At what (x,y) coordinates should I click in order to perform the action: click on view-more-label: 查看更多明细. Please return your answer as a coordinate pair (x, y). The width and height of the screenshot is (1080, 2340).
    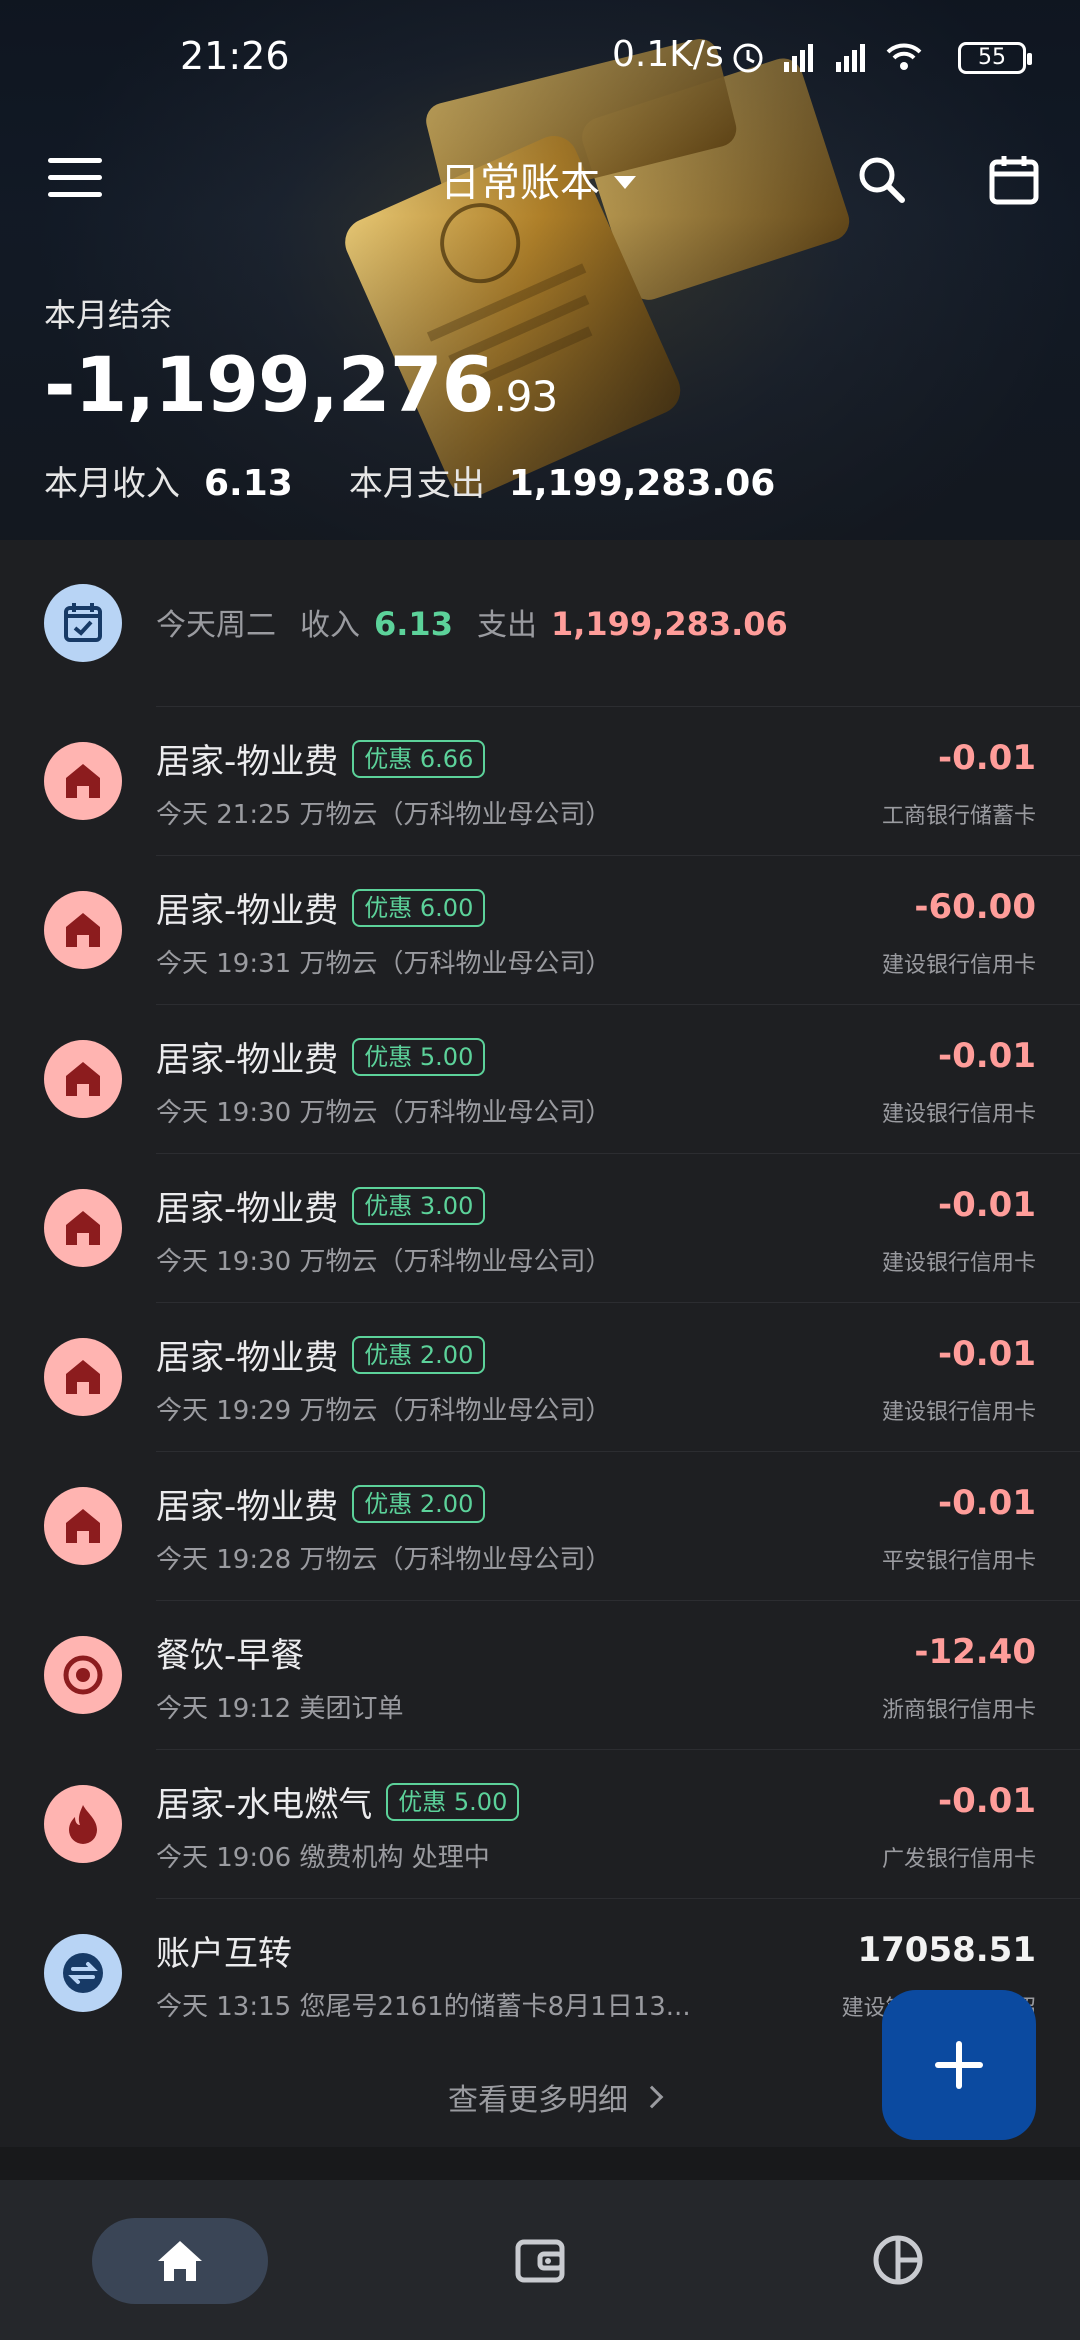
    Looking at the image, I should click on (538, 2100).